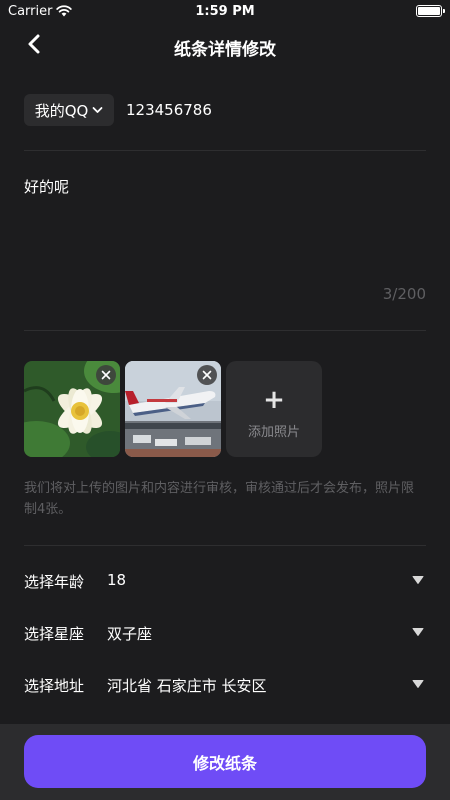  Describe the element at coordinates (54, 582) in the screenshot. I see `select-label: 选择年龄` at that location.